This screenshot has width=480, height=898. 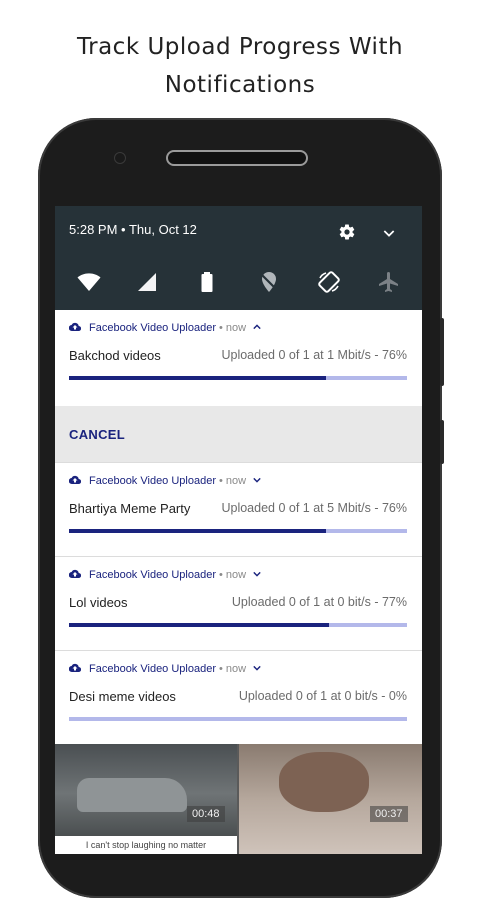 I want to click on video-thumbnail: 00:48 I can't stop laughing no matter, so click(x=146, y=799).